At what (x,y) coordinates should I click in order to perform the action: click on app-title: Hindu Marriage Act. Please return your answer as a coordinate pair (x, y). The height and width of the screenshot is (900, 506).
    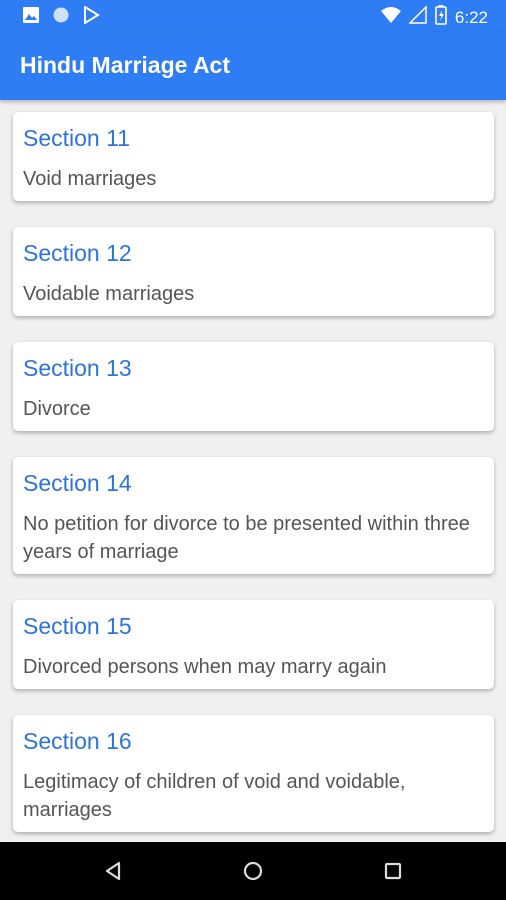
    Looking at the image, I should click on (125, 65).